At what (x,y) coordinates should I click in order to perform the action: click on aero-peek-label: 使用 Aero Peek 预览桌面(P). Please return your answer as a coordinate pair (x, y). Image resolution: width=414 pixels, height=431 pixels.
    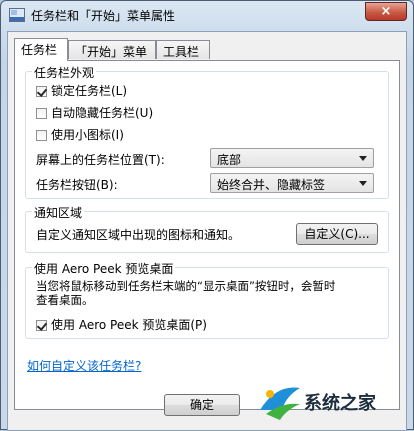
    Looking at the image, I should click on (129, 325).